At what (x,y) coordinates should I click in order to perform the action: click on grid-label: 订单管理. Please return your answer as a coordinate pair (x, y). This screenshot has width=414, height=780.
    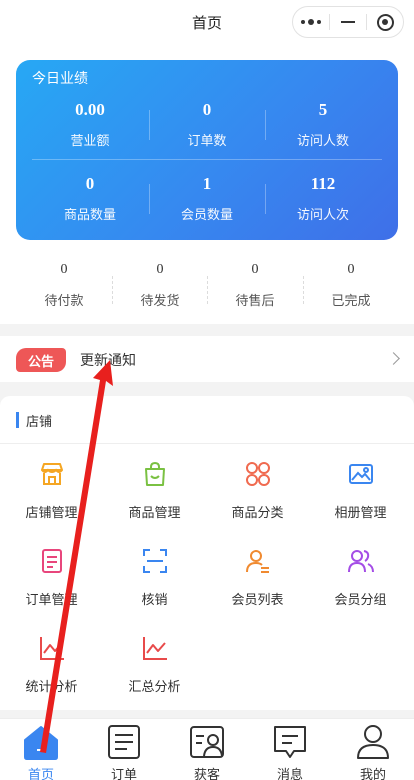
    Looking at the image, I should click on (51, 600).